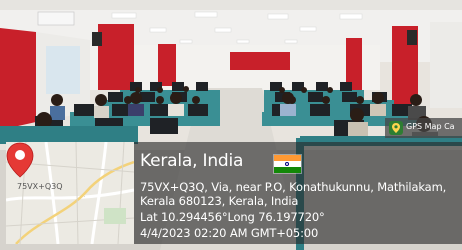 The image size is (462, 250). I want to click on gps-map-camera-badge: GPS Map Ca, so click(423, 128).